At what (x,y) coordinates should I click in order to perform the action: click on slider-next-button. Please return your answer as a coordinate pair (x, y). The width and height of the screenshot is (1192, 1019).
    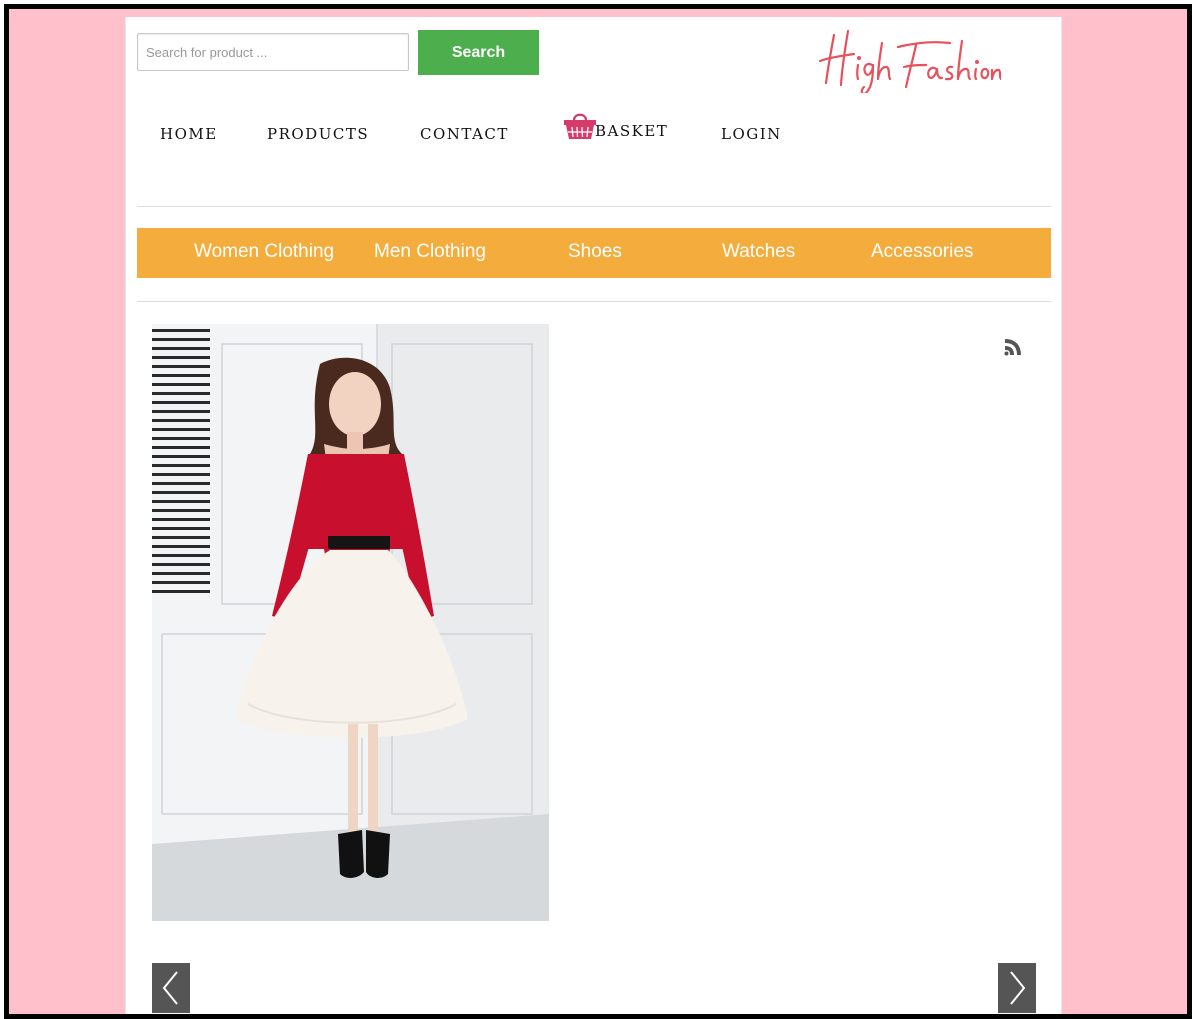
    Looking at the image, I should click on (1017, 988).